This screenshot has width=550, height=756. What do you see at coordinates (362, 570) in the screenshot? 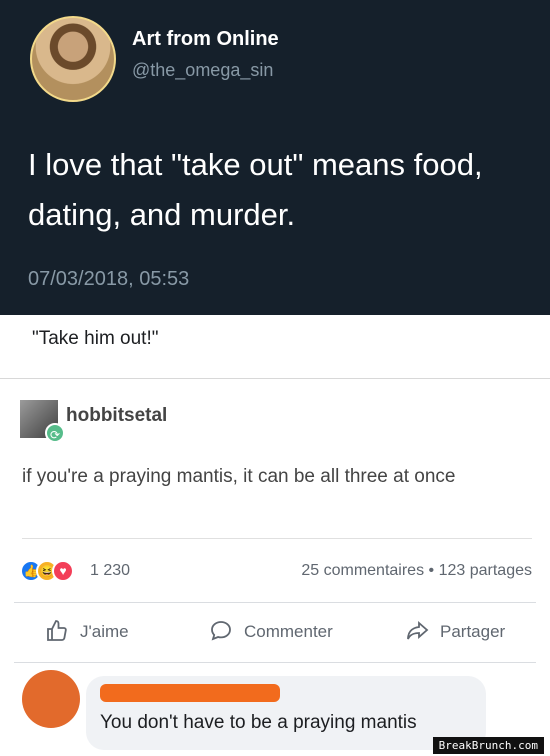
I see `comments-count: 25 commentaires` at bounding box center [362, 570].